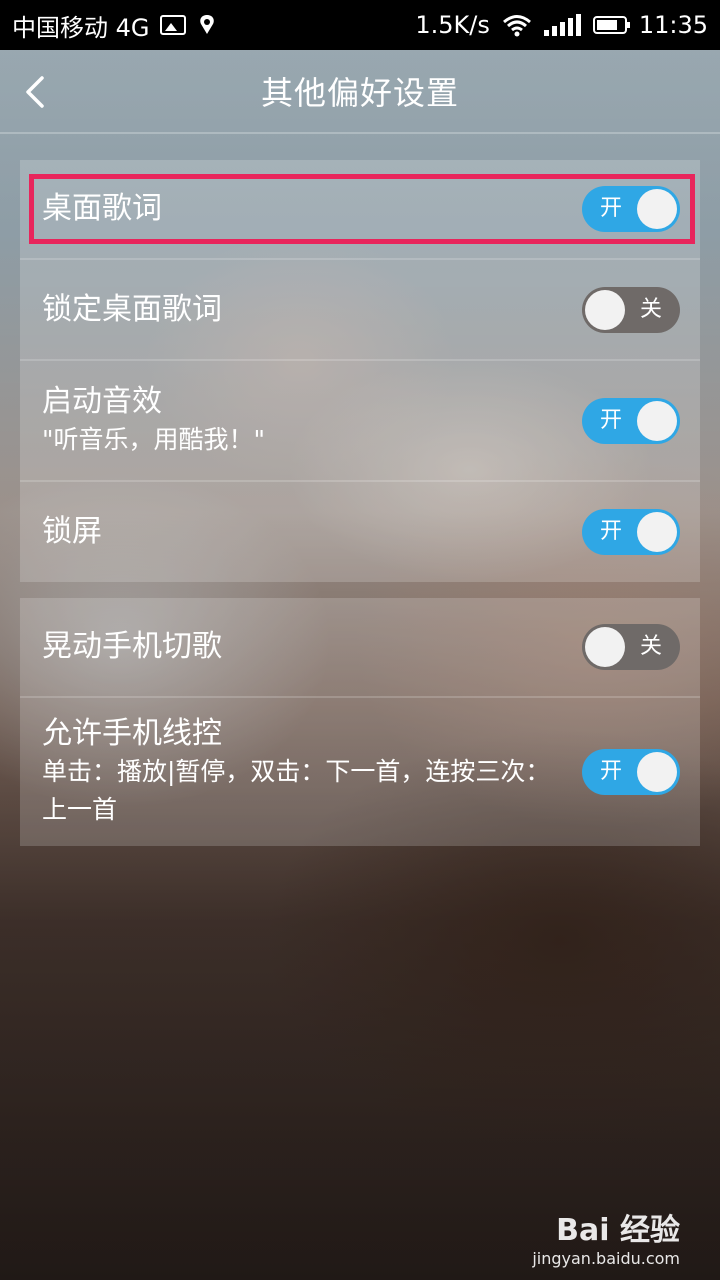 The width and height of the screenshot is (720, 1280). What do you see at coordinates (360, 210) in the screenshot?
I see `setting-row-desktop-lyrics: 桌面歌词 开` at bounding box center [360, 210].